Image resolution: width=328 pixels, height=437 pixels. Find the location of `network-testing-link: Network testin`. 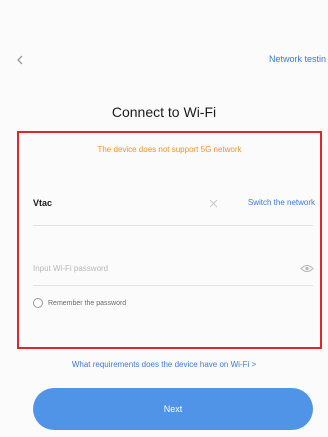

network-testing-link: Network testin is located at coordinates (297, 59).